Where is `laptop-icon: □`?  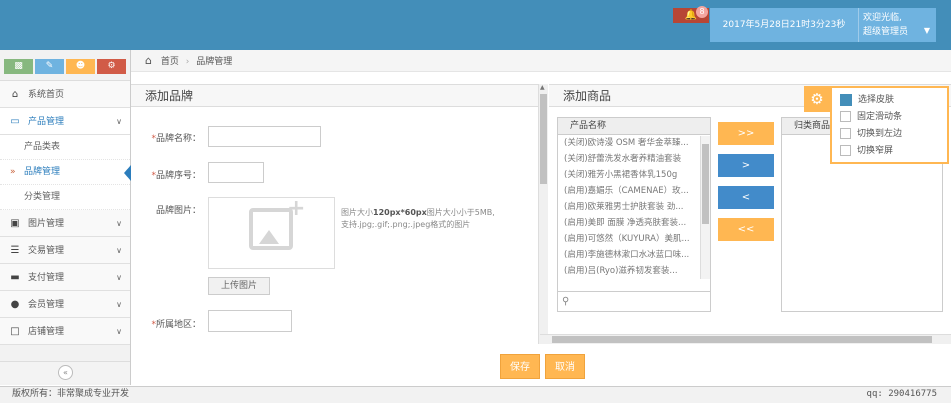
laptop-icon: □ is located at coordinates (15, 331).